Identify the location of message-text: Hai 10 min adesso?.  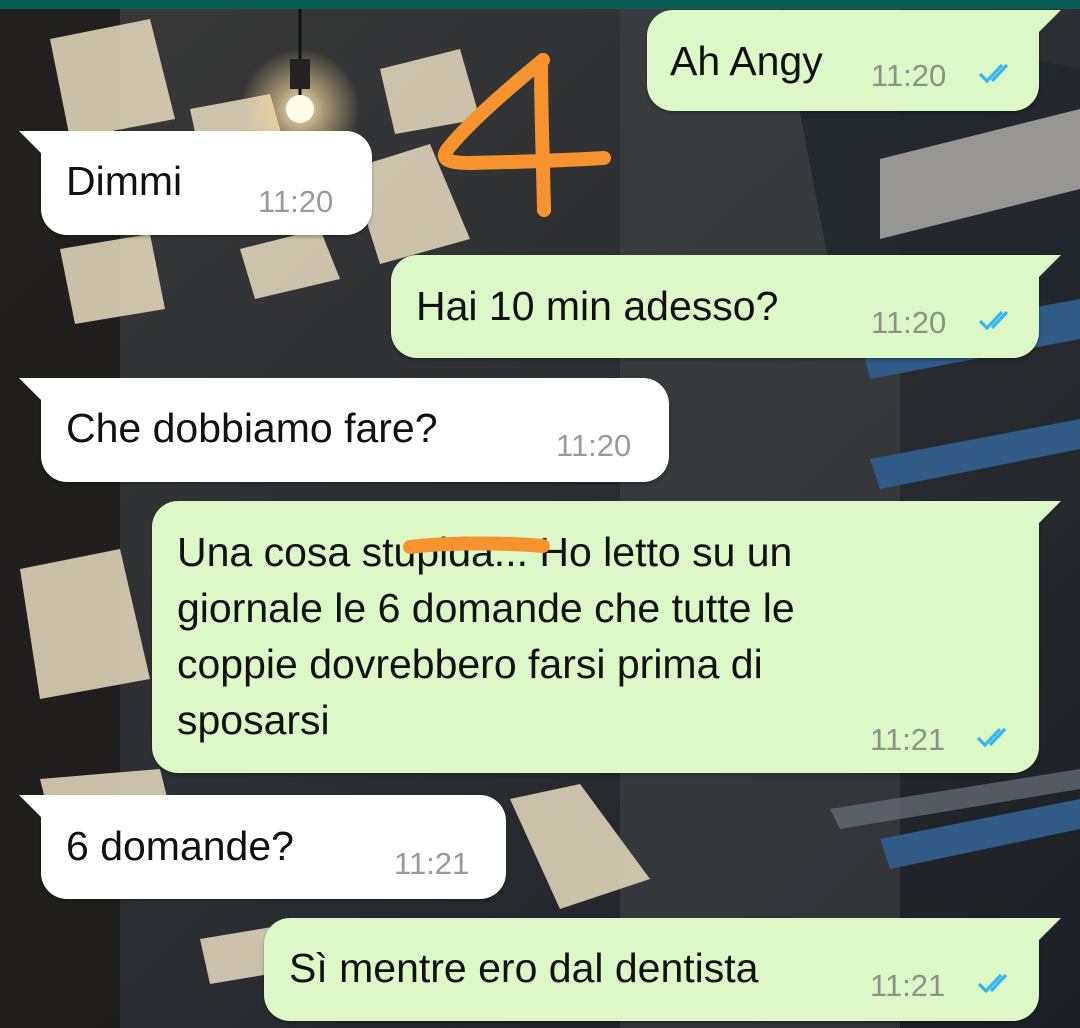
(597, 306).